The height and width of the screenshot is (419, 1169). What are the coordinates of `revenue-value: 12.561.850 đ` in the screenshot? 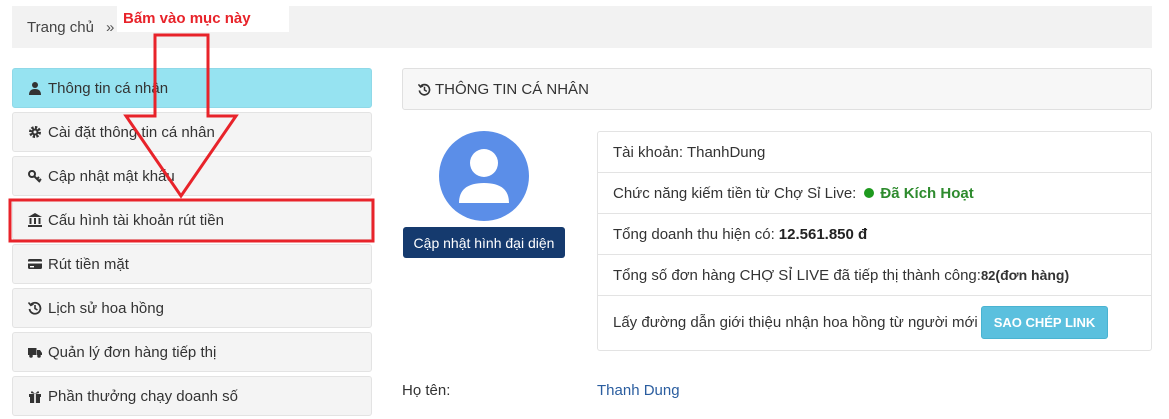 It's located at (823, 234).